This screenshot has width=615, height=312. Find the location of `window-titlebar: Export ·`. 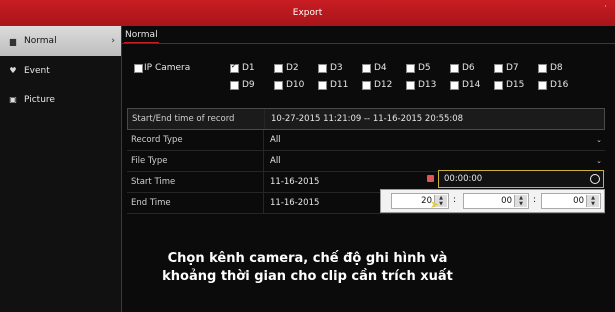

window-titlebar: Export · is located at coordinates (307, 13).